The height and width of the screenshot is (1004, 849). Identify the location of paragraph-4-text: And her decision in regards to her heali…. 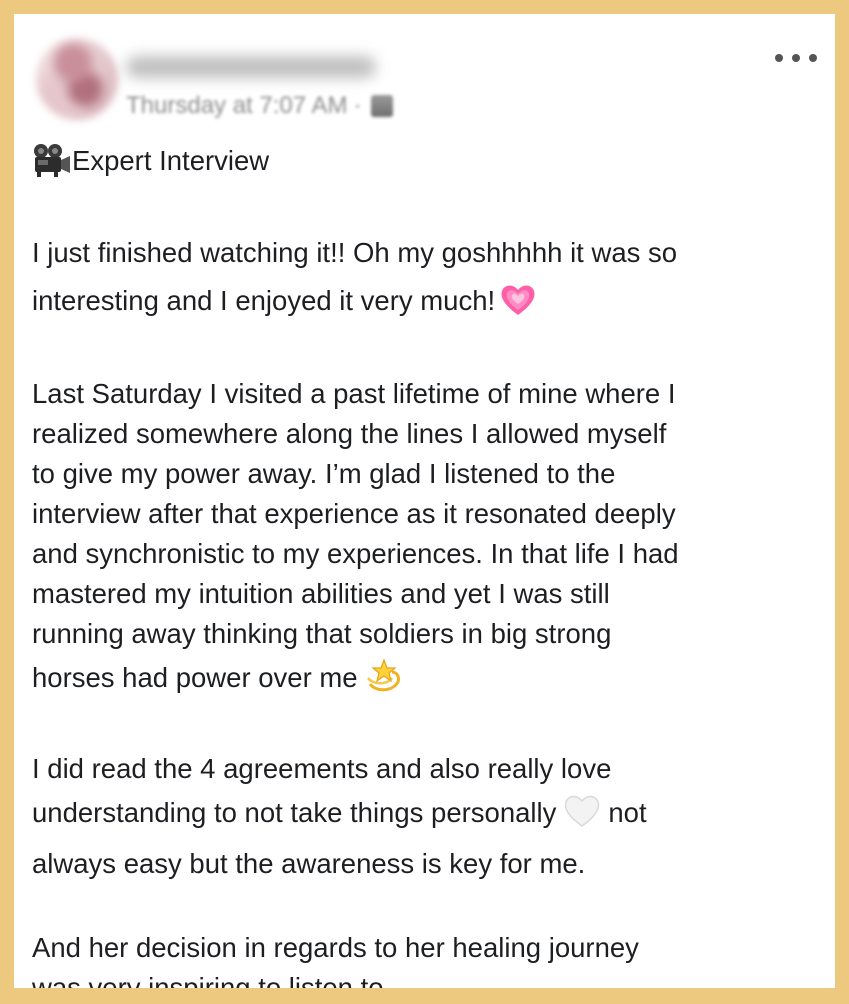
(335, 960).